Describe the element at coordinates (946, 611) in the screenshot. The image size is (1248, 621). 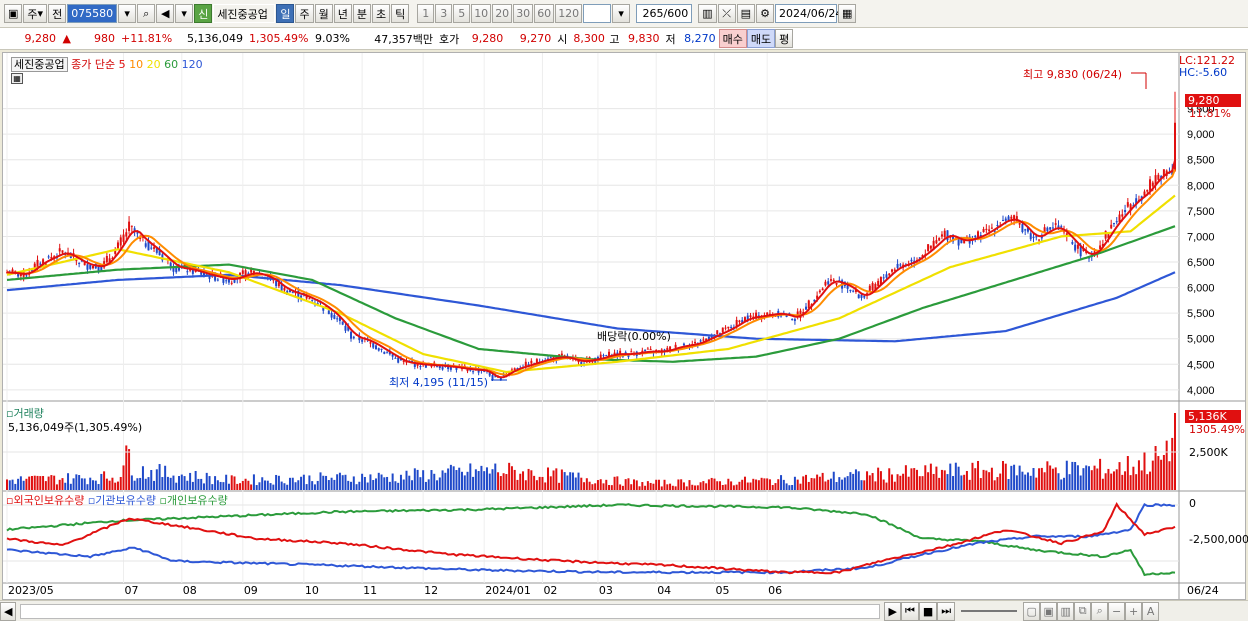
I see `last-page-icon: ⏭` at that location.